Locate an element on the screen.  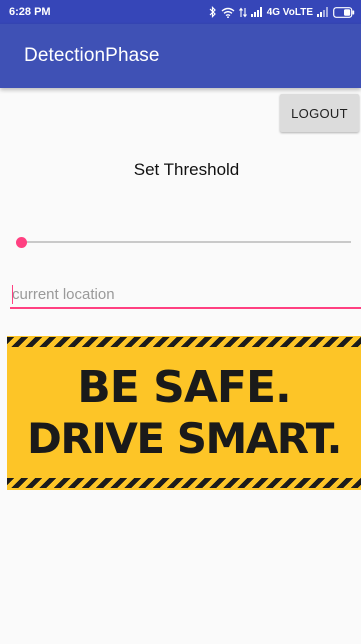
status-time: 6:28 PM is located at coordinates (30, 12).